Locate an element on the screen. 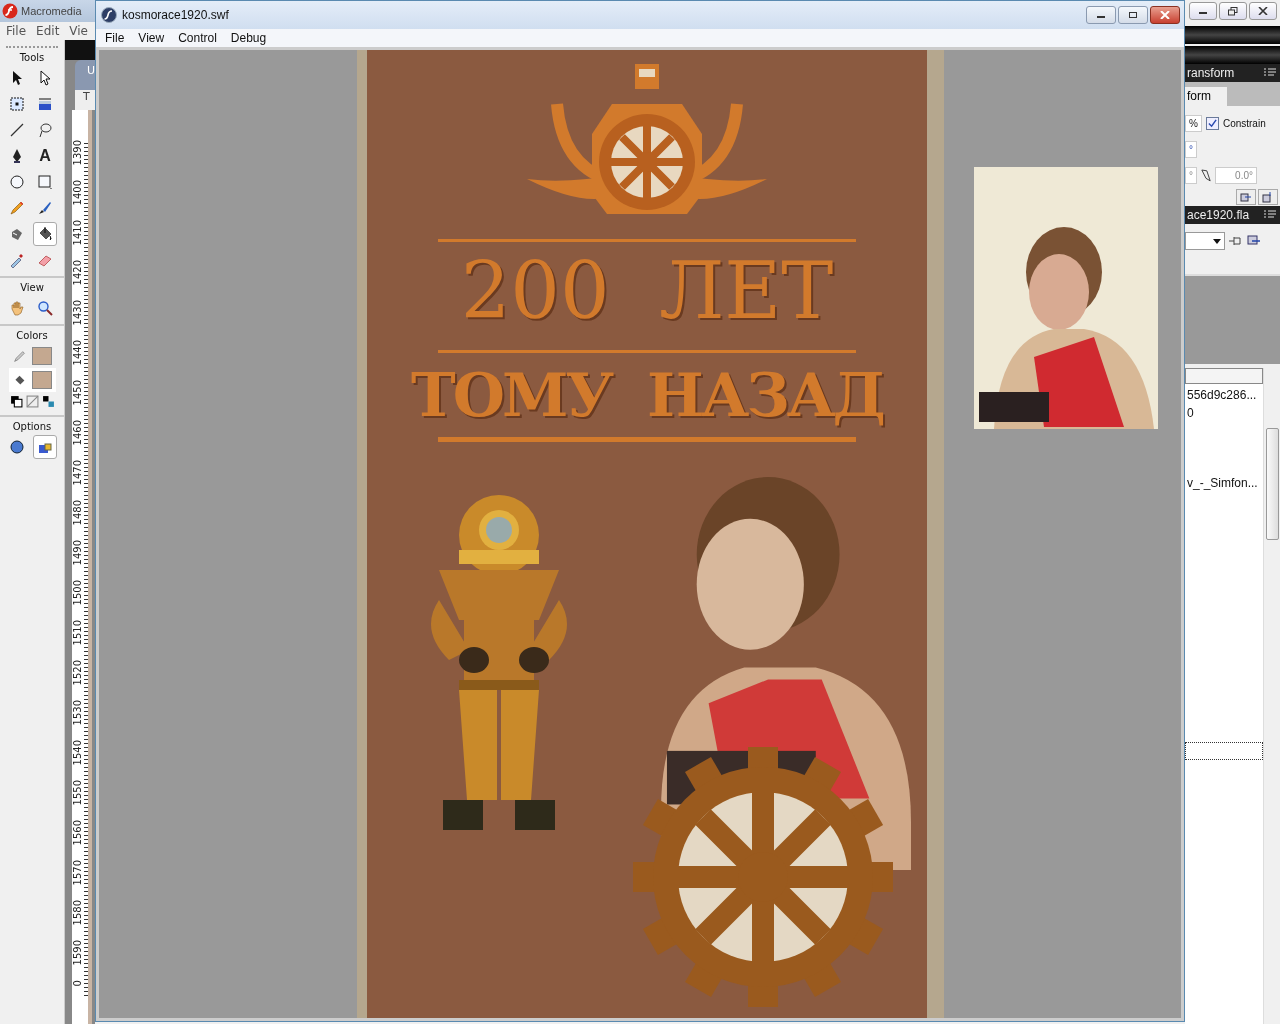 Image resolution: width=1280 pixels, height=1024 pixels. no-color-icon is located at coordinates (32, 401).